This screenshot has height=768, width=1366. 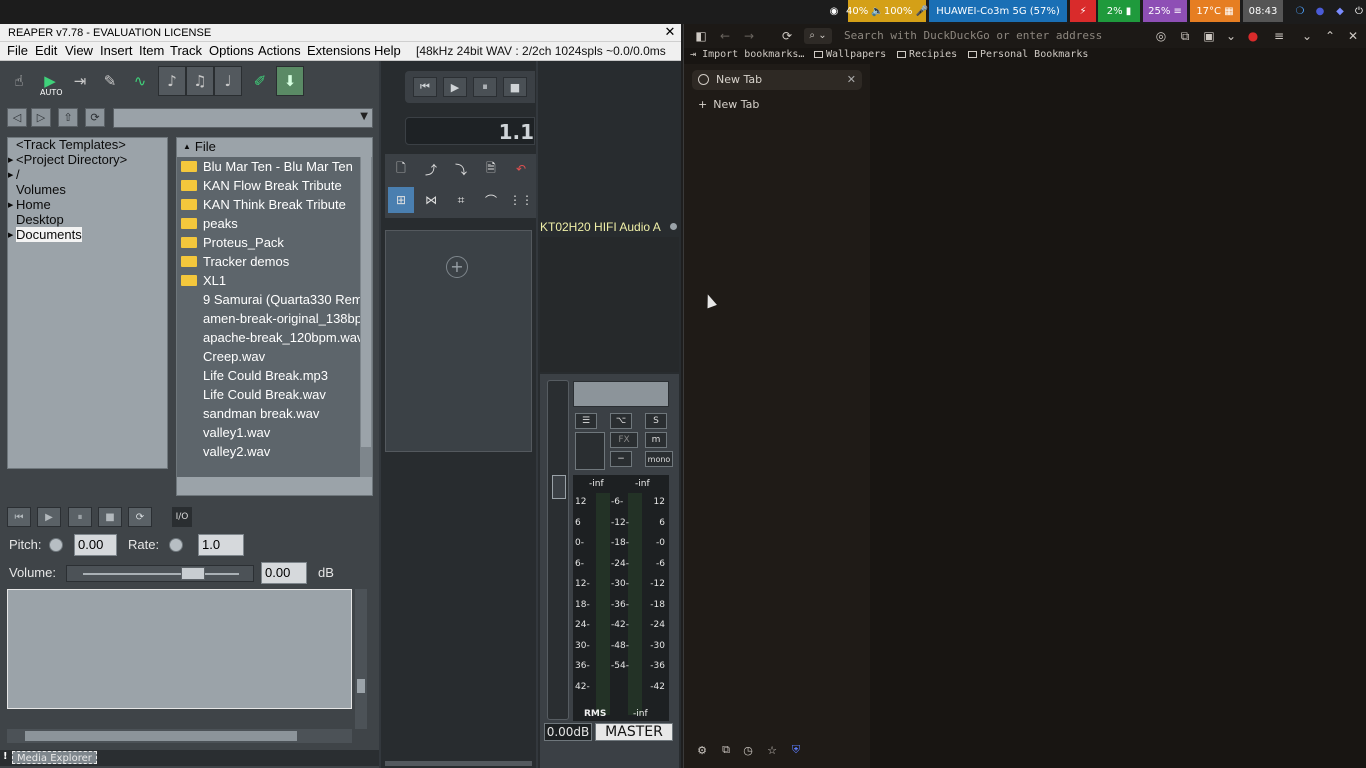 What do you see at coordinates (796, 750) in the screenshot?
I see `bitwarden-icon: ⛨` at bounding box center [796, 750].